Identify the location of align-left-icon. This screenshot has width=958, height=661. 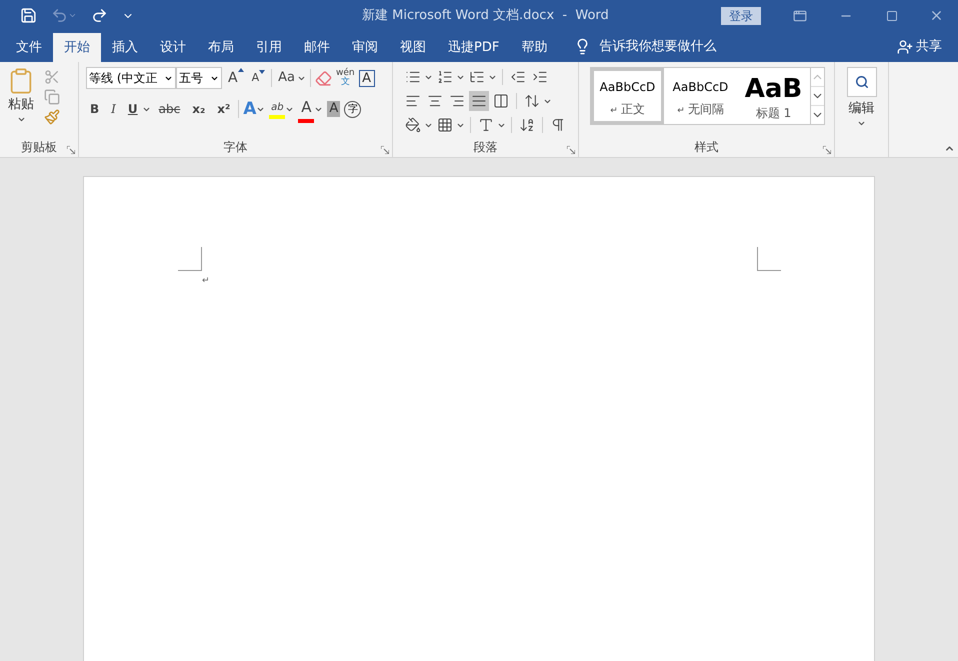
(413, 101).